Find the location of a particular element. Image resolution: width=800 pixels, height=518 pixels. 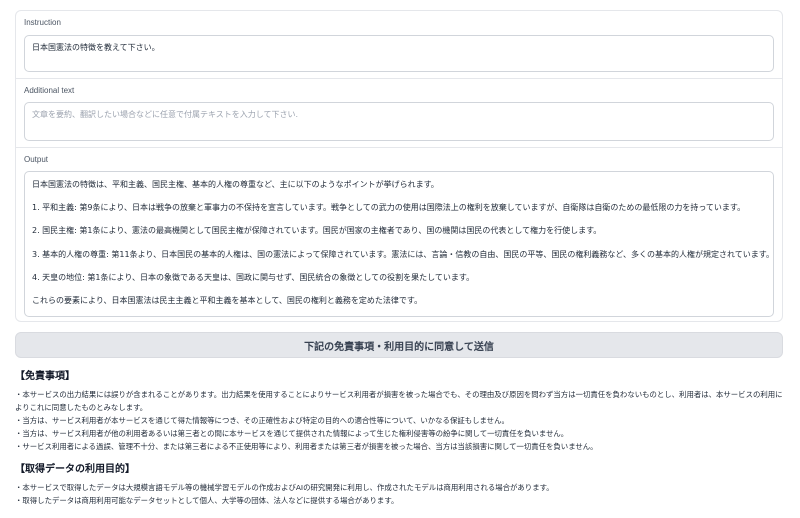

disclaimer-title: 【免責事項】 is located at coordinates (45, 376).